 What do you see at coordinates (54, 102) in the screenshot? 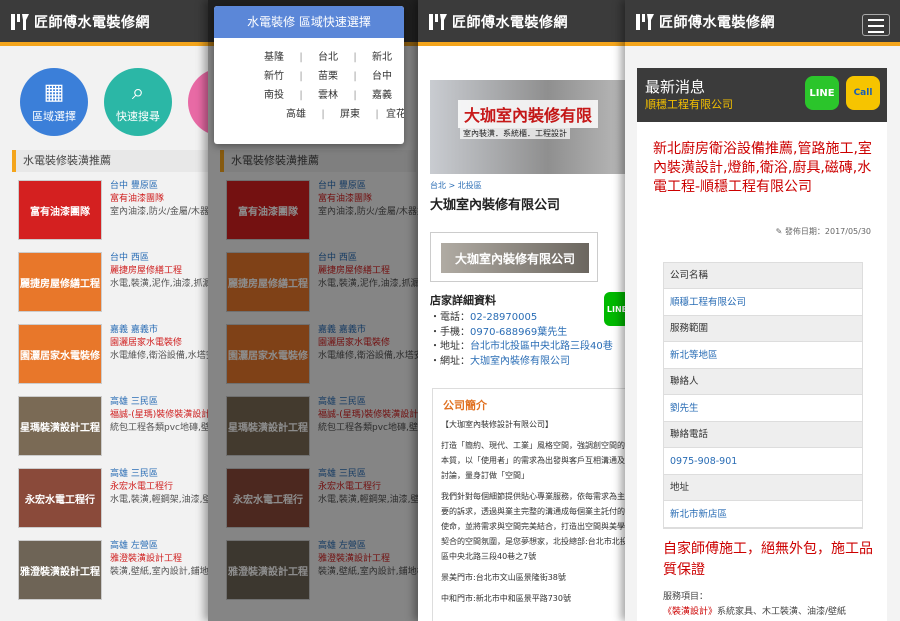
I see `region-select-button: ▦ 區域選擇` at bounding box center [54, 102].